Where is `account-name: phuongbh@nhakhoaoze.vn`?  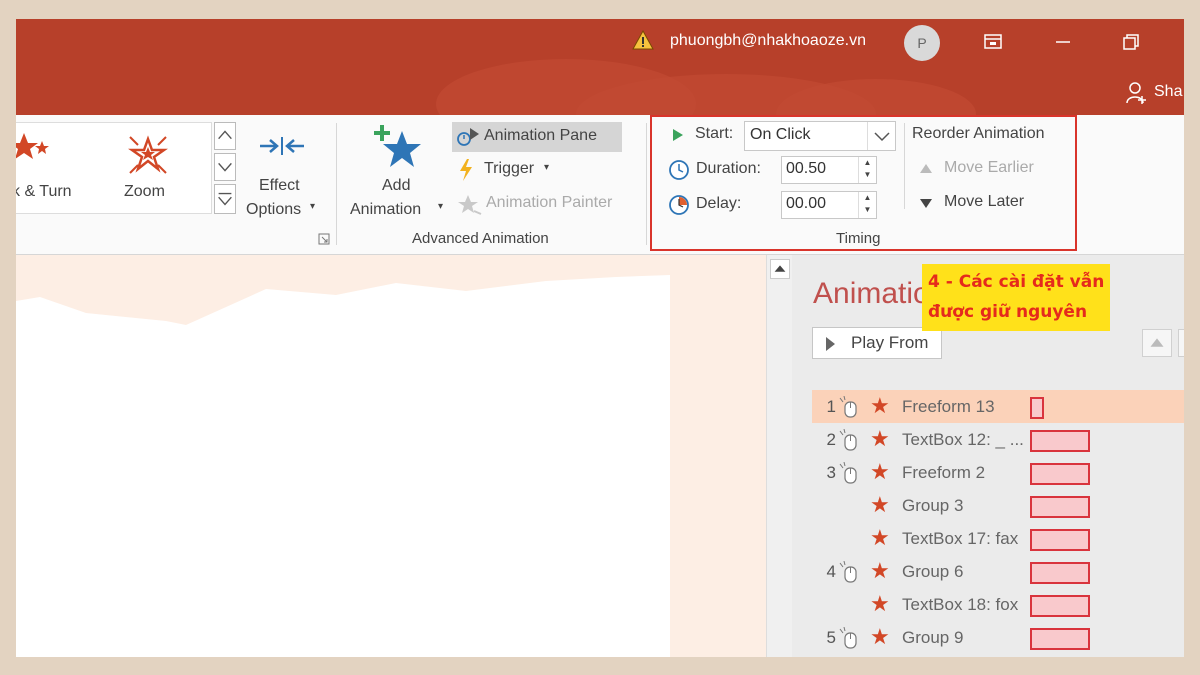
account-name: phuongbh@nhakhoaoze.vn is located at coordinates (768, 41).